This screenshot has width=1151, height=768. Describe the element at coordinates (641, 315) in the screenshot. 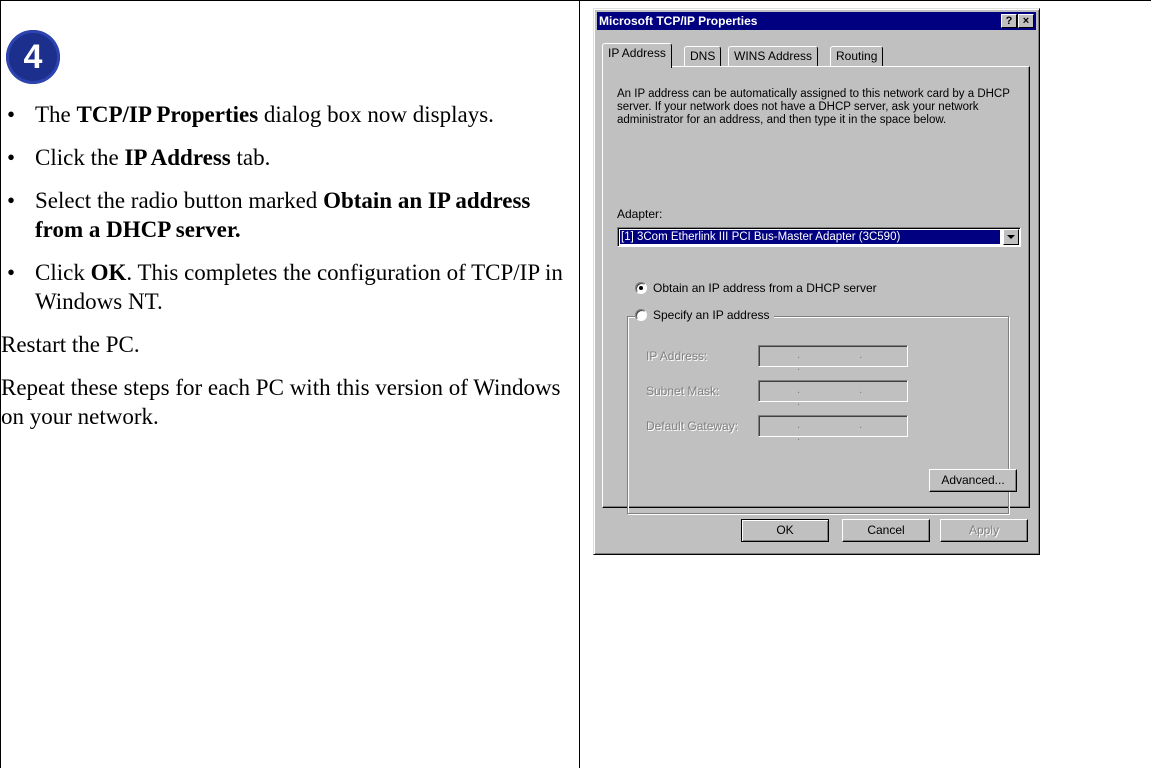

I see `radio-unchecked-icon` at that location.